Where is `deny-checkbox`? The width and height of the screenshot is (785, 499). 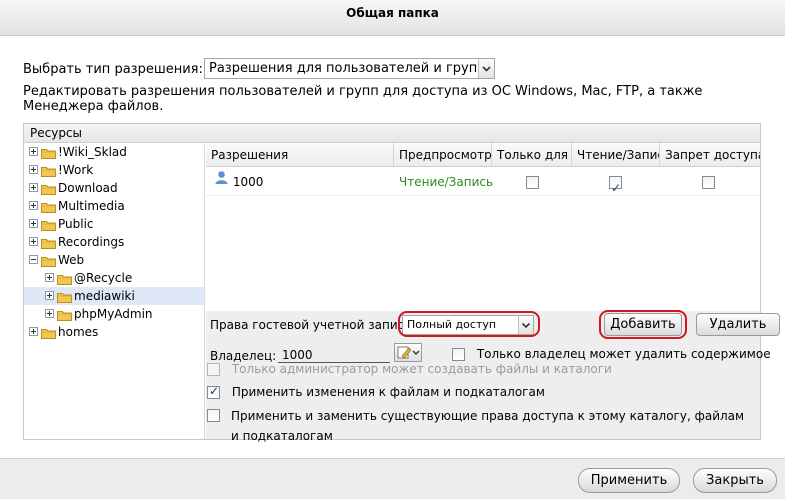 deny-checkbox is located at coordinates (708, 182).